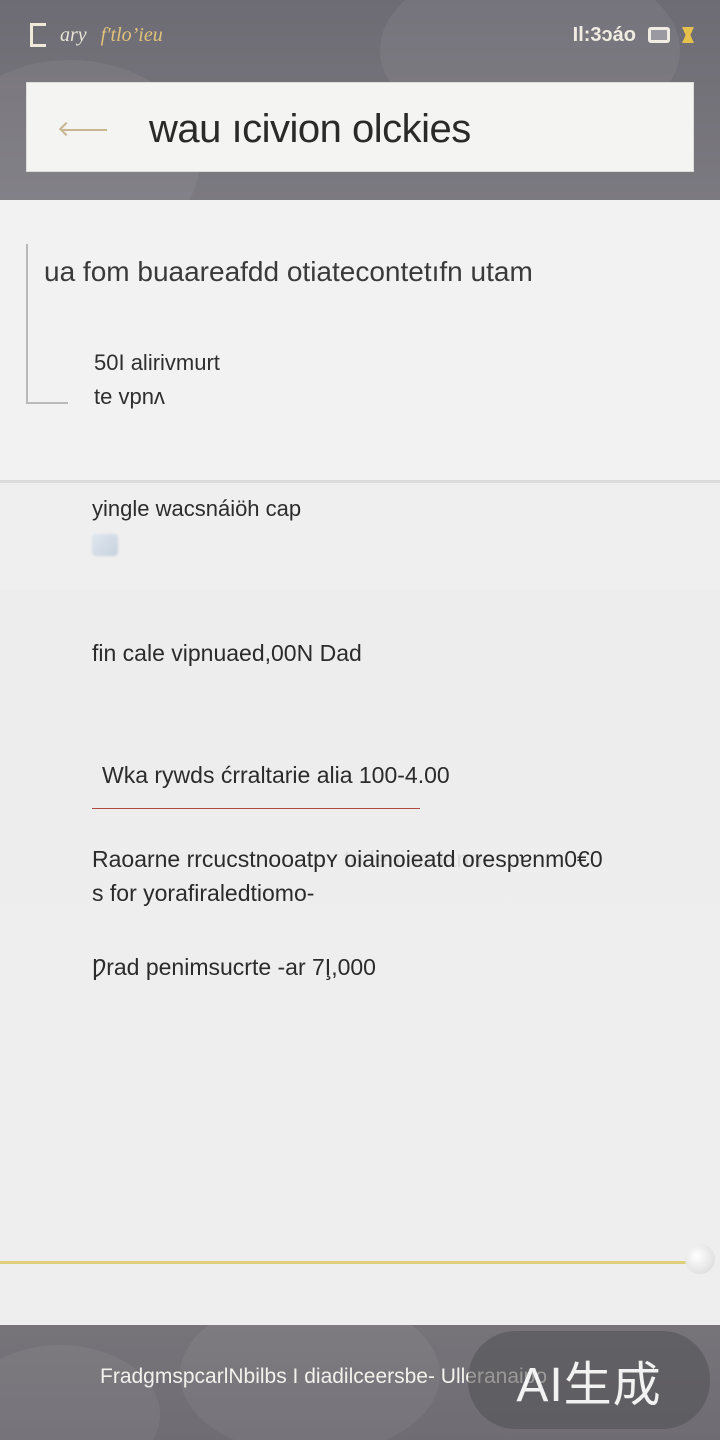 Image resolution: width=720 pixels, height=1440 pixels. I want to click on back-arrow-tip, so click(66, 129).